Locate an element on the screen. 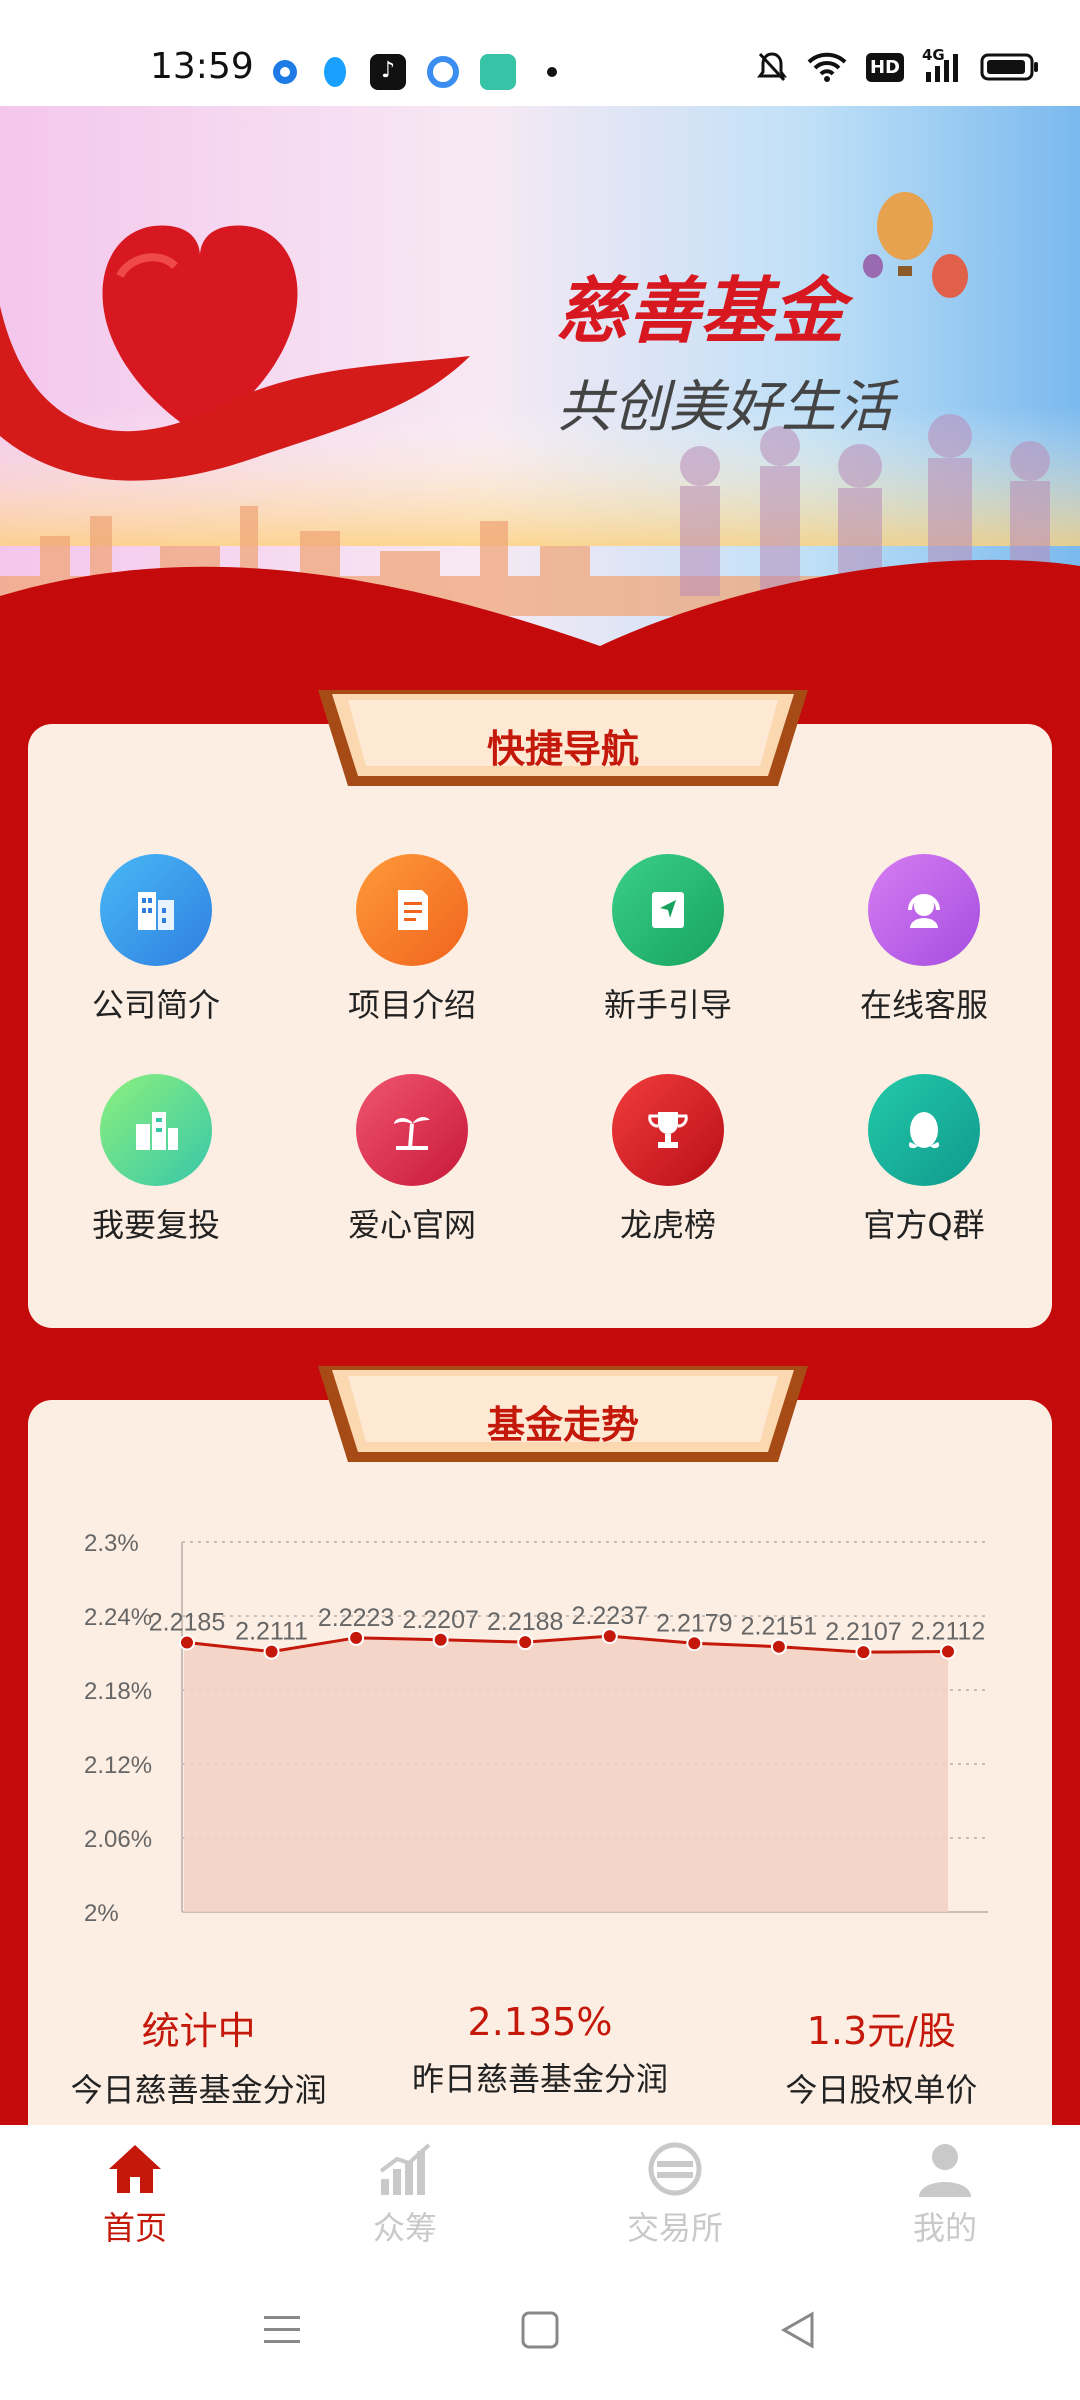  banner-slogan: 共创美好生活 is located at coordinates (728, 406).